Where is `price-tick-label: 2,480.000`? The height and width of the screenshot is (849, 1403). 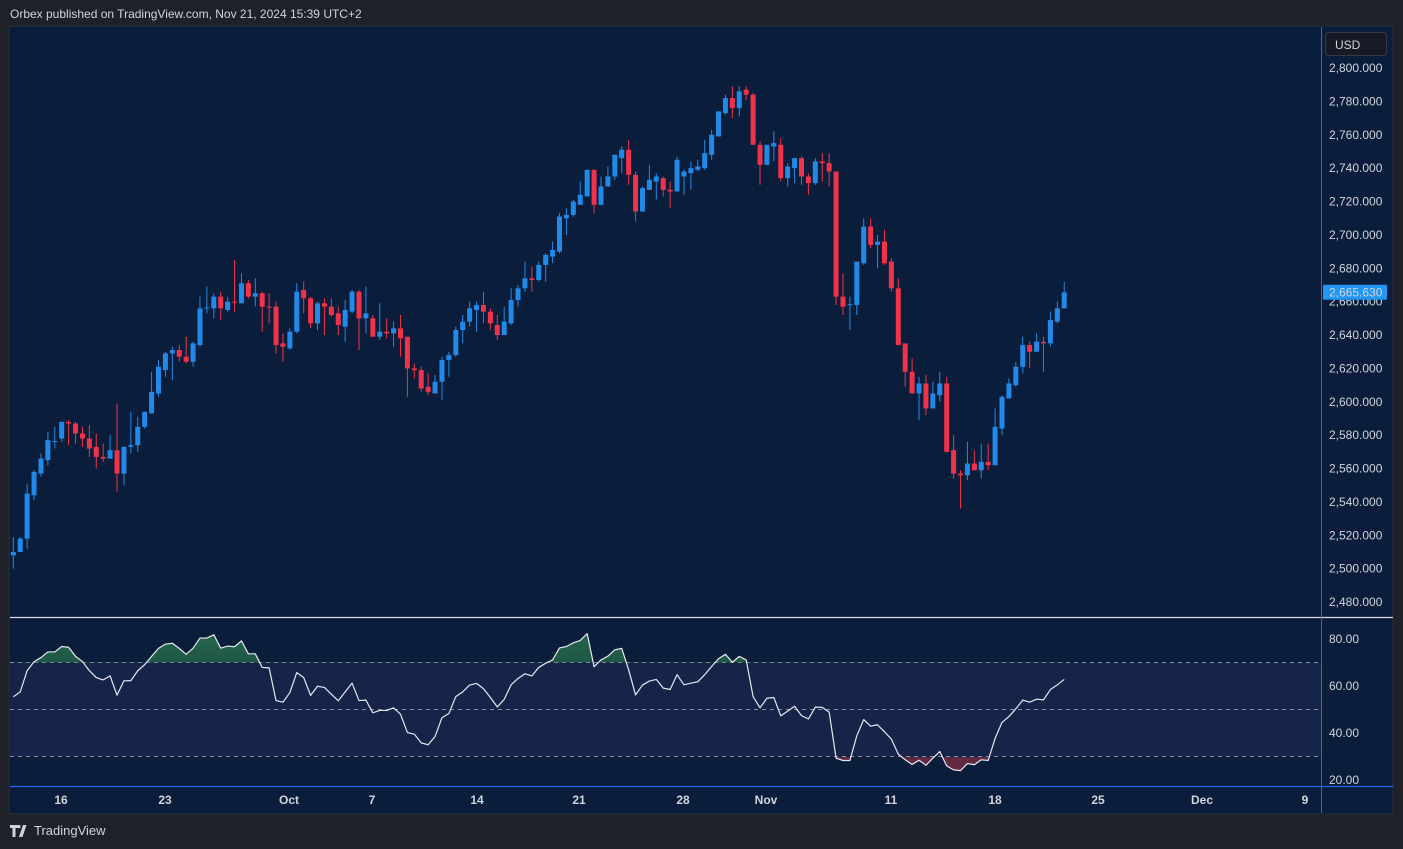 price-tick-label: 2,480.000 is located at coordinates (1356, 602).